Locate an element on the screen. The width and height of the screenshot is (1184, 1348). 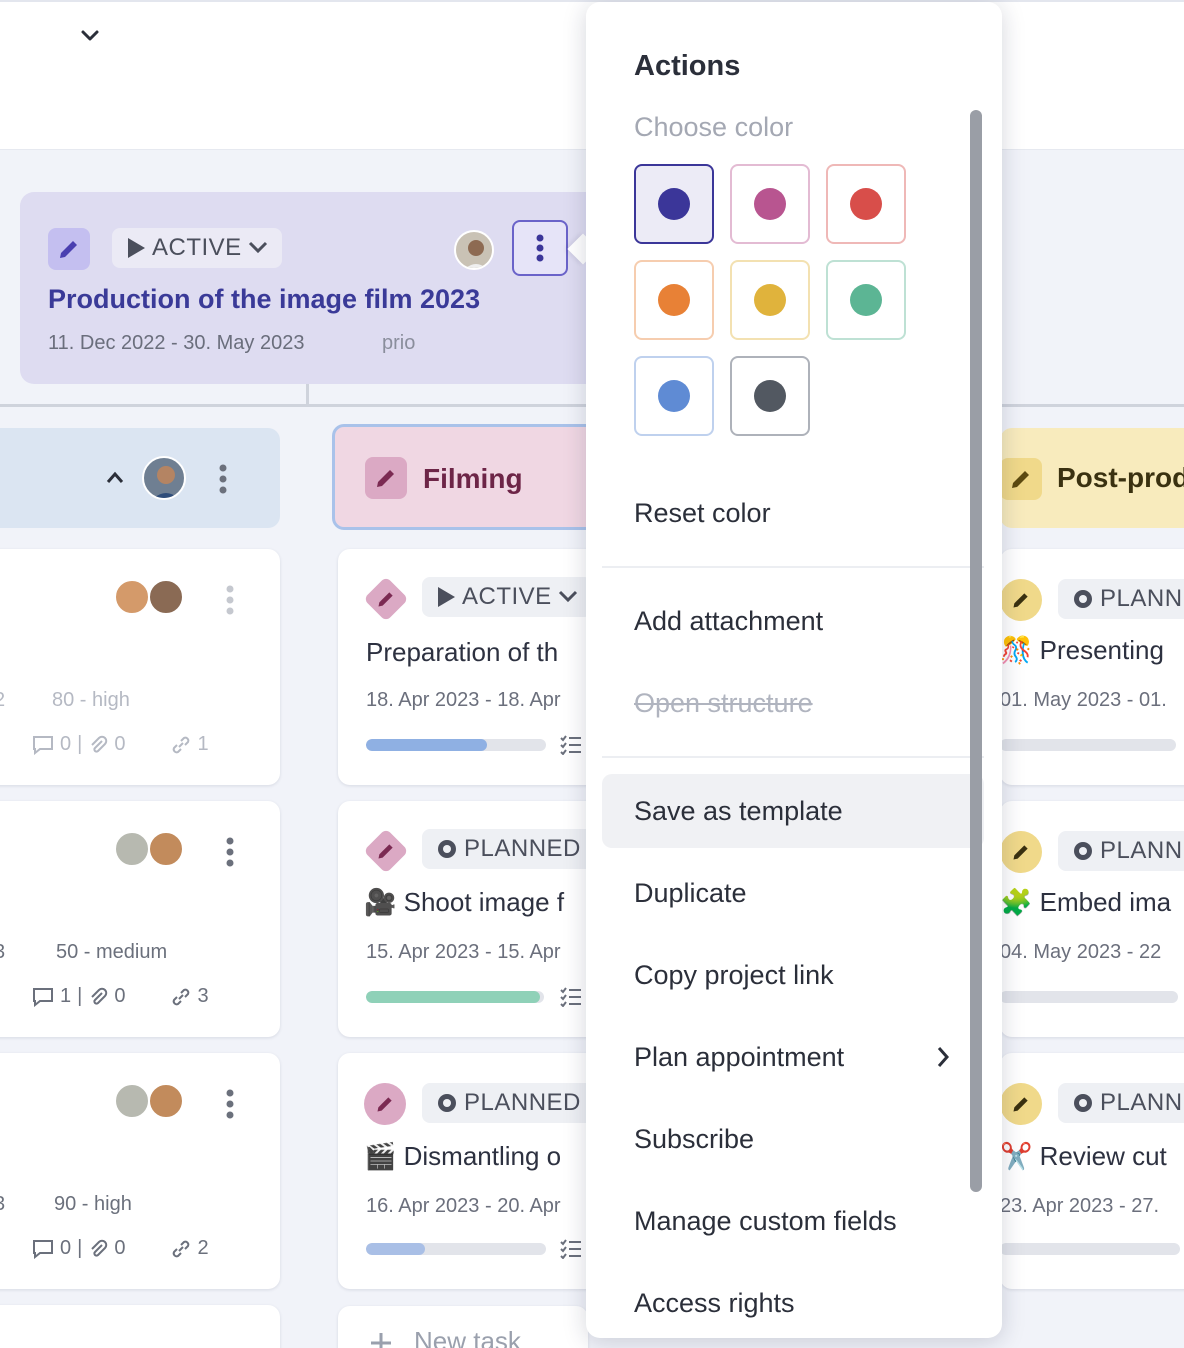
chevron-up-icon is located at coordinates (115, 477).